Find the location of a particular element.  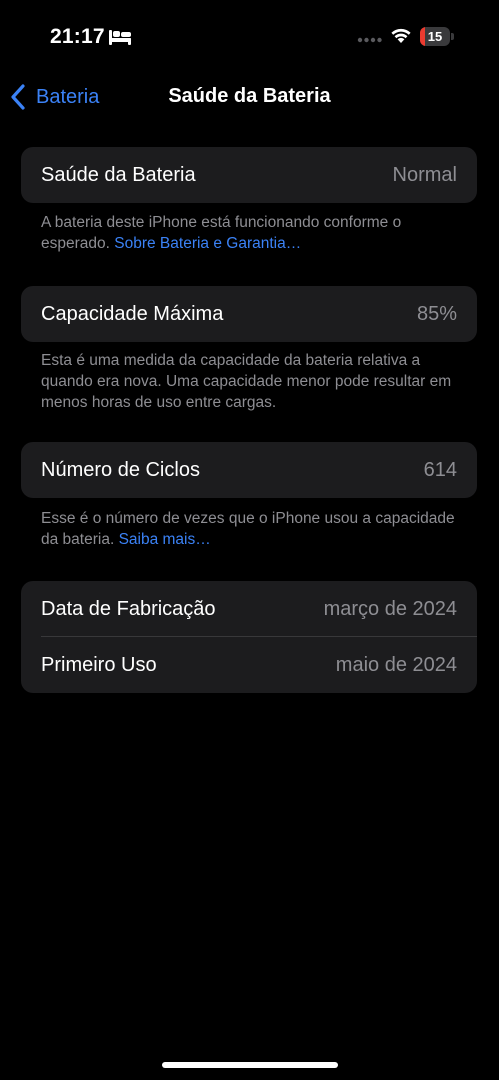

max-capacity-group: Capacidade Máxima 85% is located at coordinates (249, 314).